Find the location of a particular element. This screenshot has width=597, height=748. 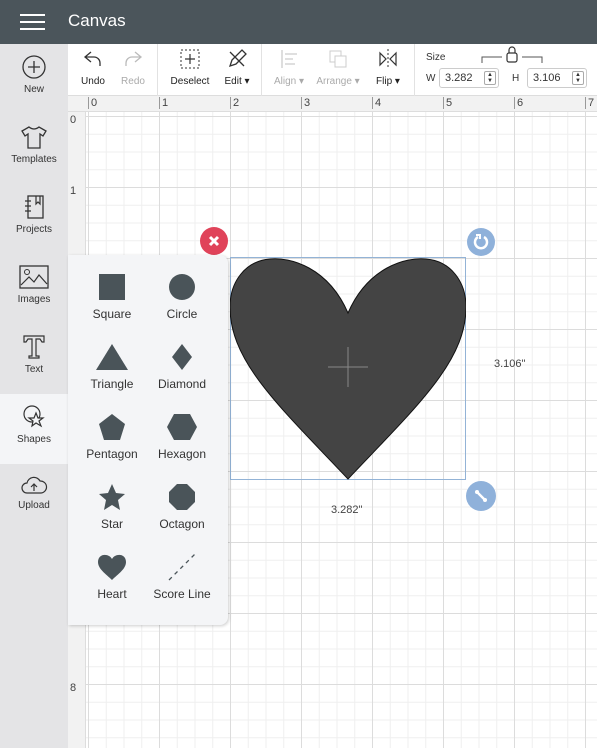

align-icon is located at coordinates (289, 59).